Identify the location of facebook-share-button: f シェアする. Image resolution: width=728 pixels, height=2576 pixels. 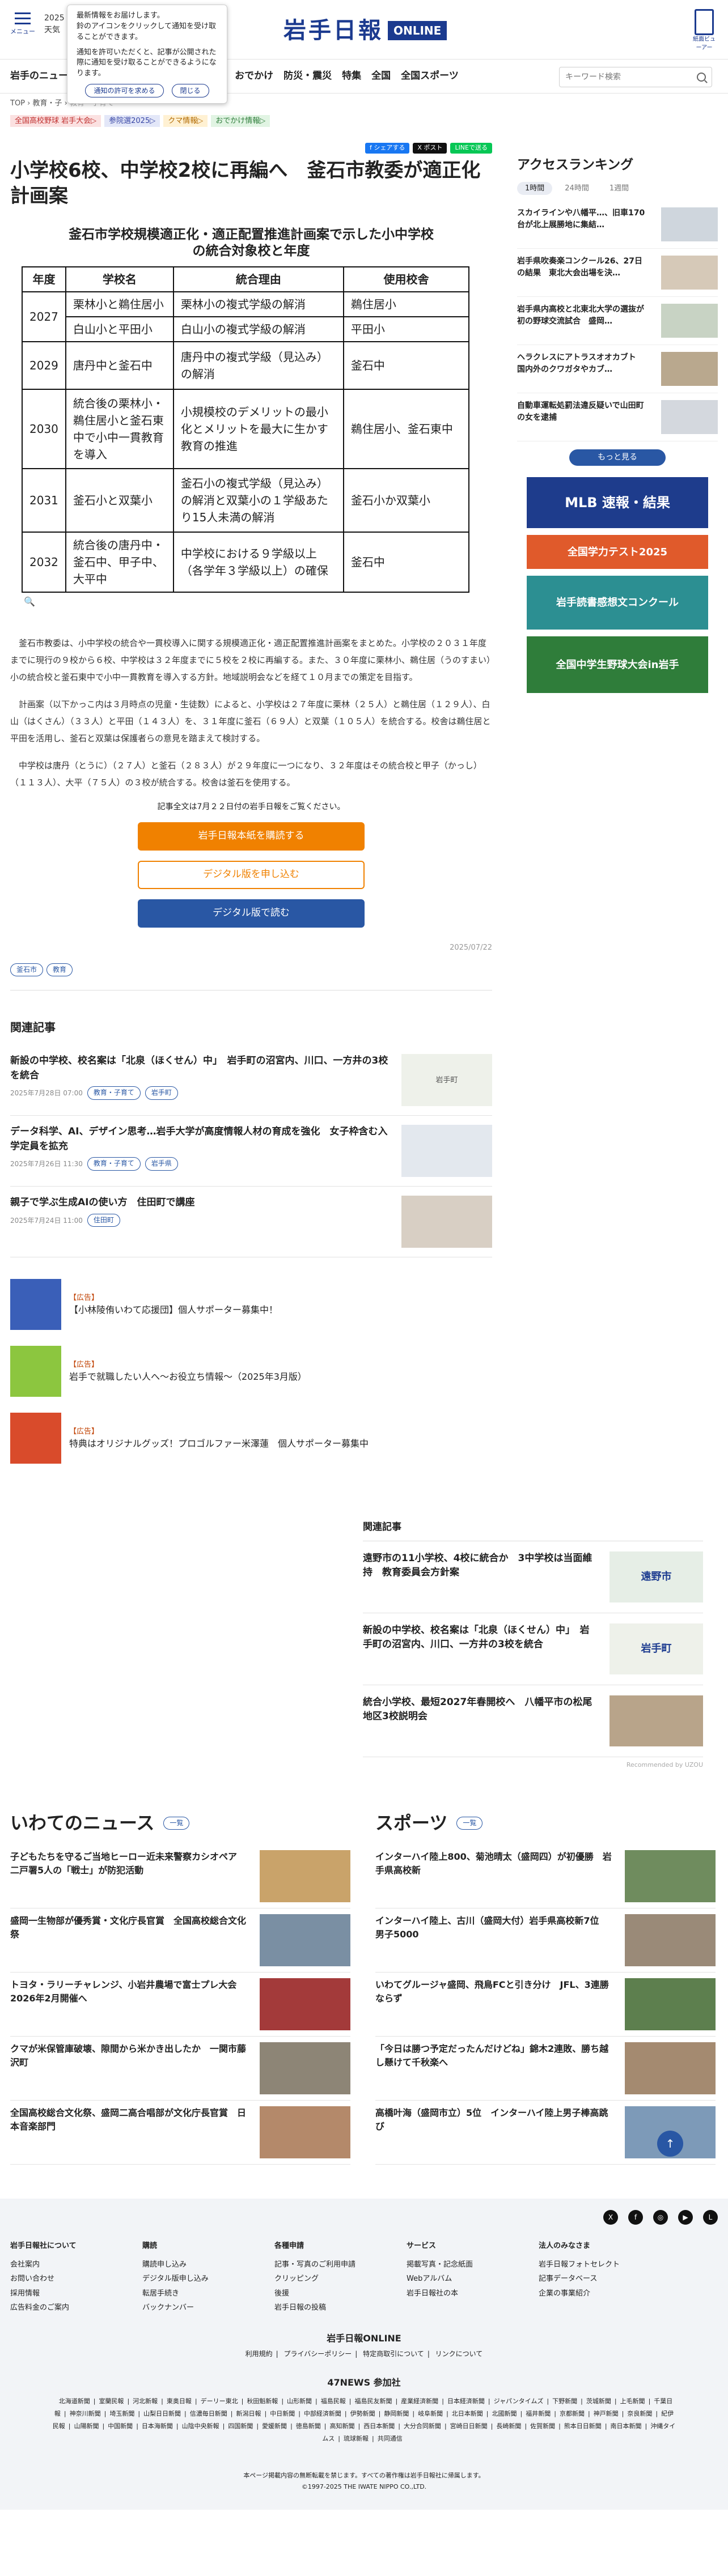
(387, 148).